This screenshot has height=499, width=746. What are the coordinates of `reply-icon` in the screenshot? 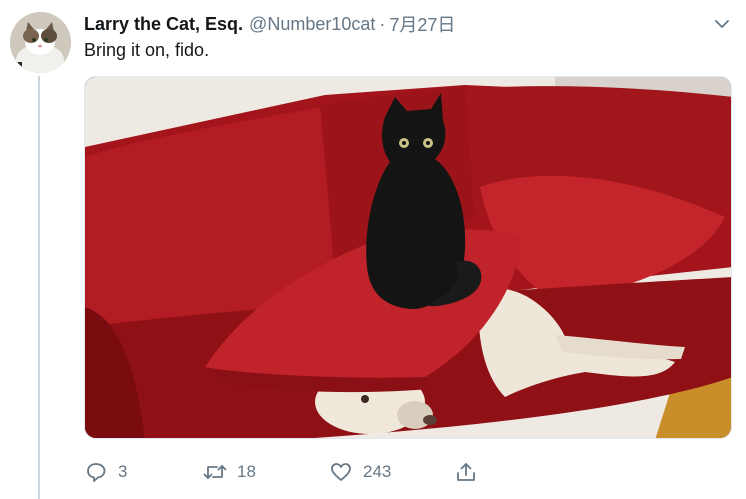 It's located at (96, 472).